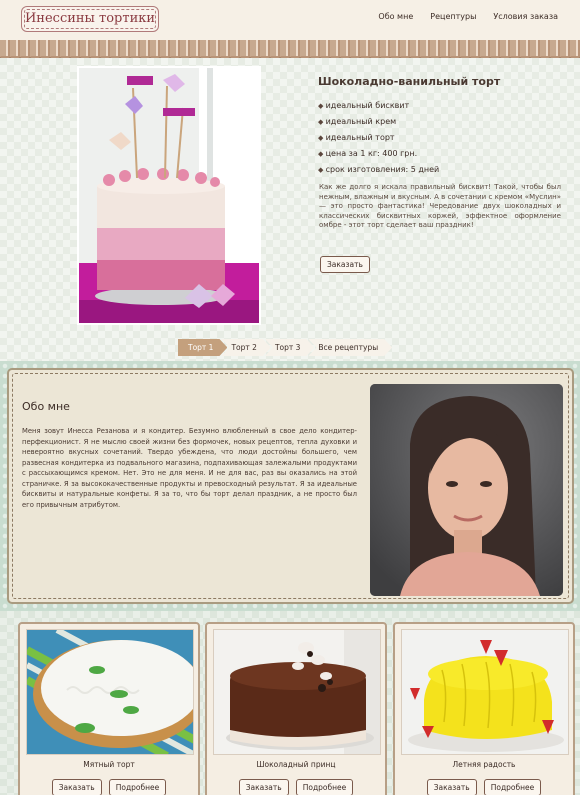  Describe the element at coordinates (46, 406) in the screenshot. I see `about-title: Обо мне` at that location.